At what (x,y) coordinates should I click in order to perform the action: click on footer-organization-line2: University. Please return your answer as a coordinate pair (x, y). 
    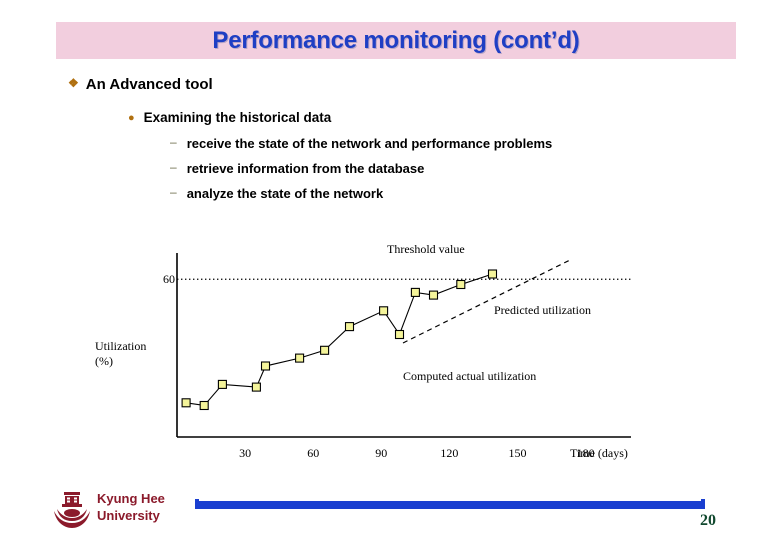
    Looking at the image, I should click on (128, 515).